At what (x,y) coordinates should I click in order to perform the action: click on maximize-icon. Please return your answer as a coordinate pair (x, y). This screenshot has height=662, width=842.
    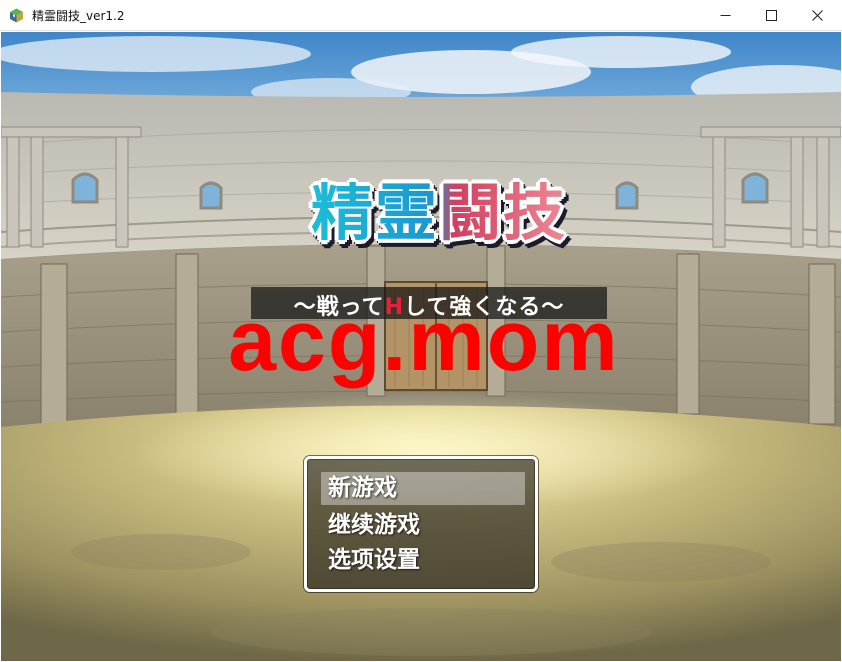
    Looking at the image, I should click on (771, 15).